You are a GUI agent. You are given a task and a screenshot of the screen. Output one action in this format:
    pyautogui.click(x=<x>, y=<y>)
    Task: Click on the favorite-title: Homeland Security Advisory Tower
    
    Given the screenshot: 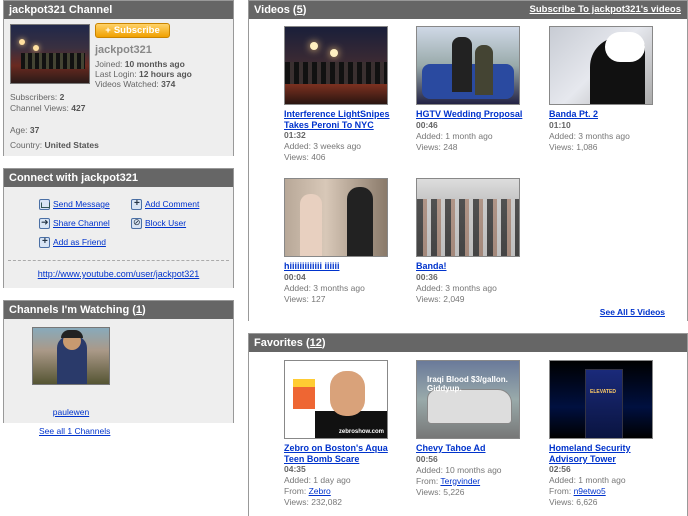 What is the action you would take?
    pyautogui.click(x=604, y=453)
    